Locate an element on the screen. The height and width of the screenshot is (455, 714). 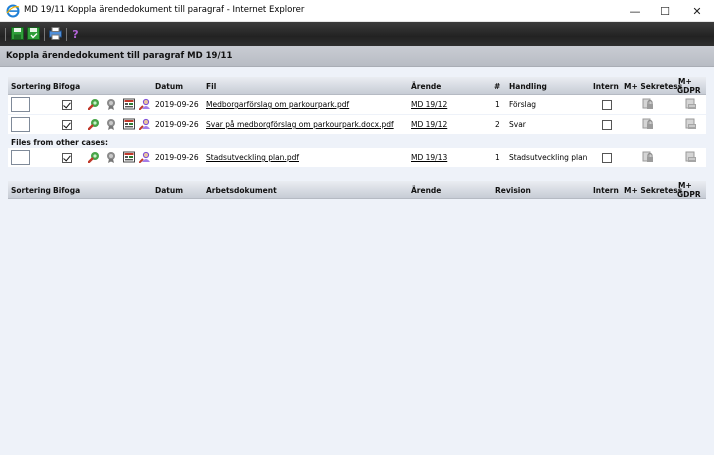
col-number: # is located at coordinates (497, 86).